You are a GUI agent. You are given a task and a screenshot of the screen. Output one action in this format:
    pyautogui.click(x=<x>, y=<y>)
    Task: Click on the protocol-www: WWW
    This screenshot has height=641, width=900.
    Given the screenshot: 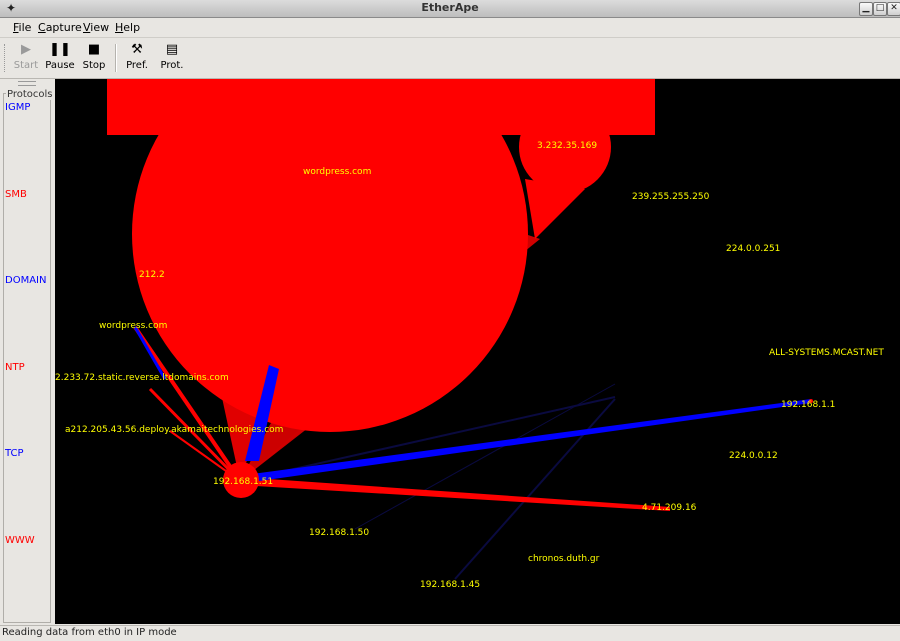 What is the action you would take?
    pyautogui.click(x=20, y=540)
    